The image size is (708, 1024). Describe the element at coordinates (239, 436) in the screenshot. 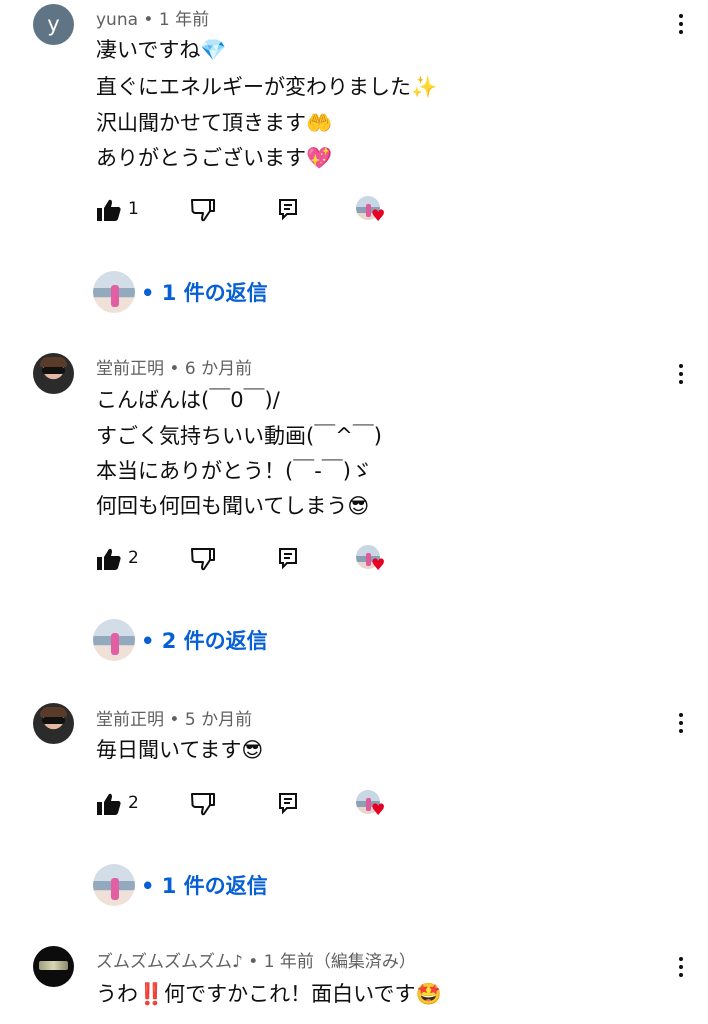

I see `comment-text-line: すごく気持ちいい動画(￣^￣)` at that location.